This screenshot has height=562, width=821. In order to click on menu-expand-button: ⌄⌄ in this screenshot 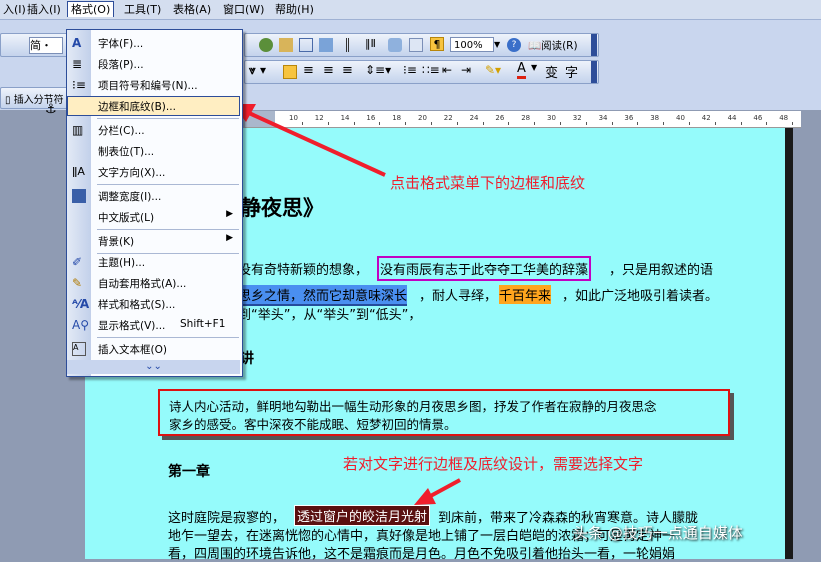, I will do `click(153, 367)`.